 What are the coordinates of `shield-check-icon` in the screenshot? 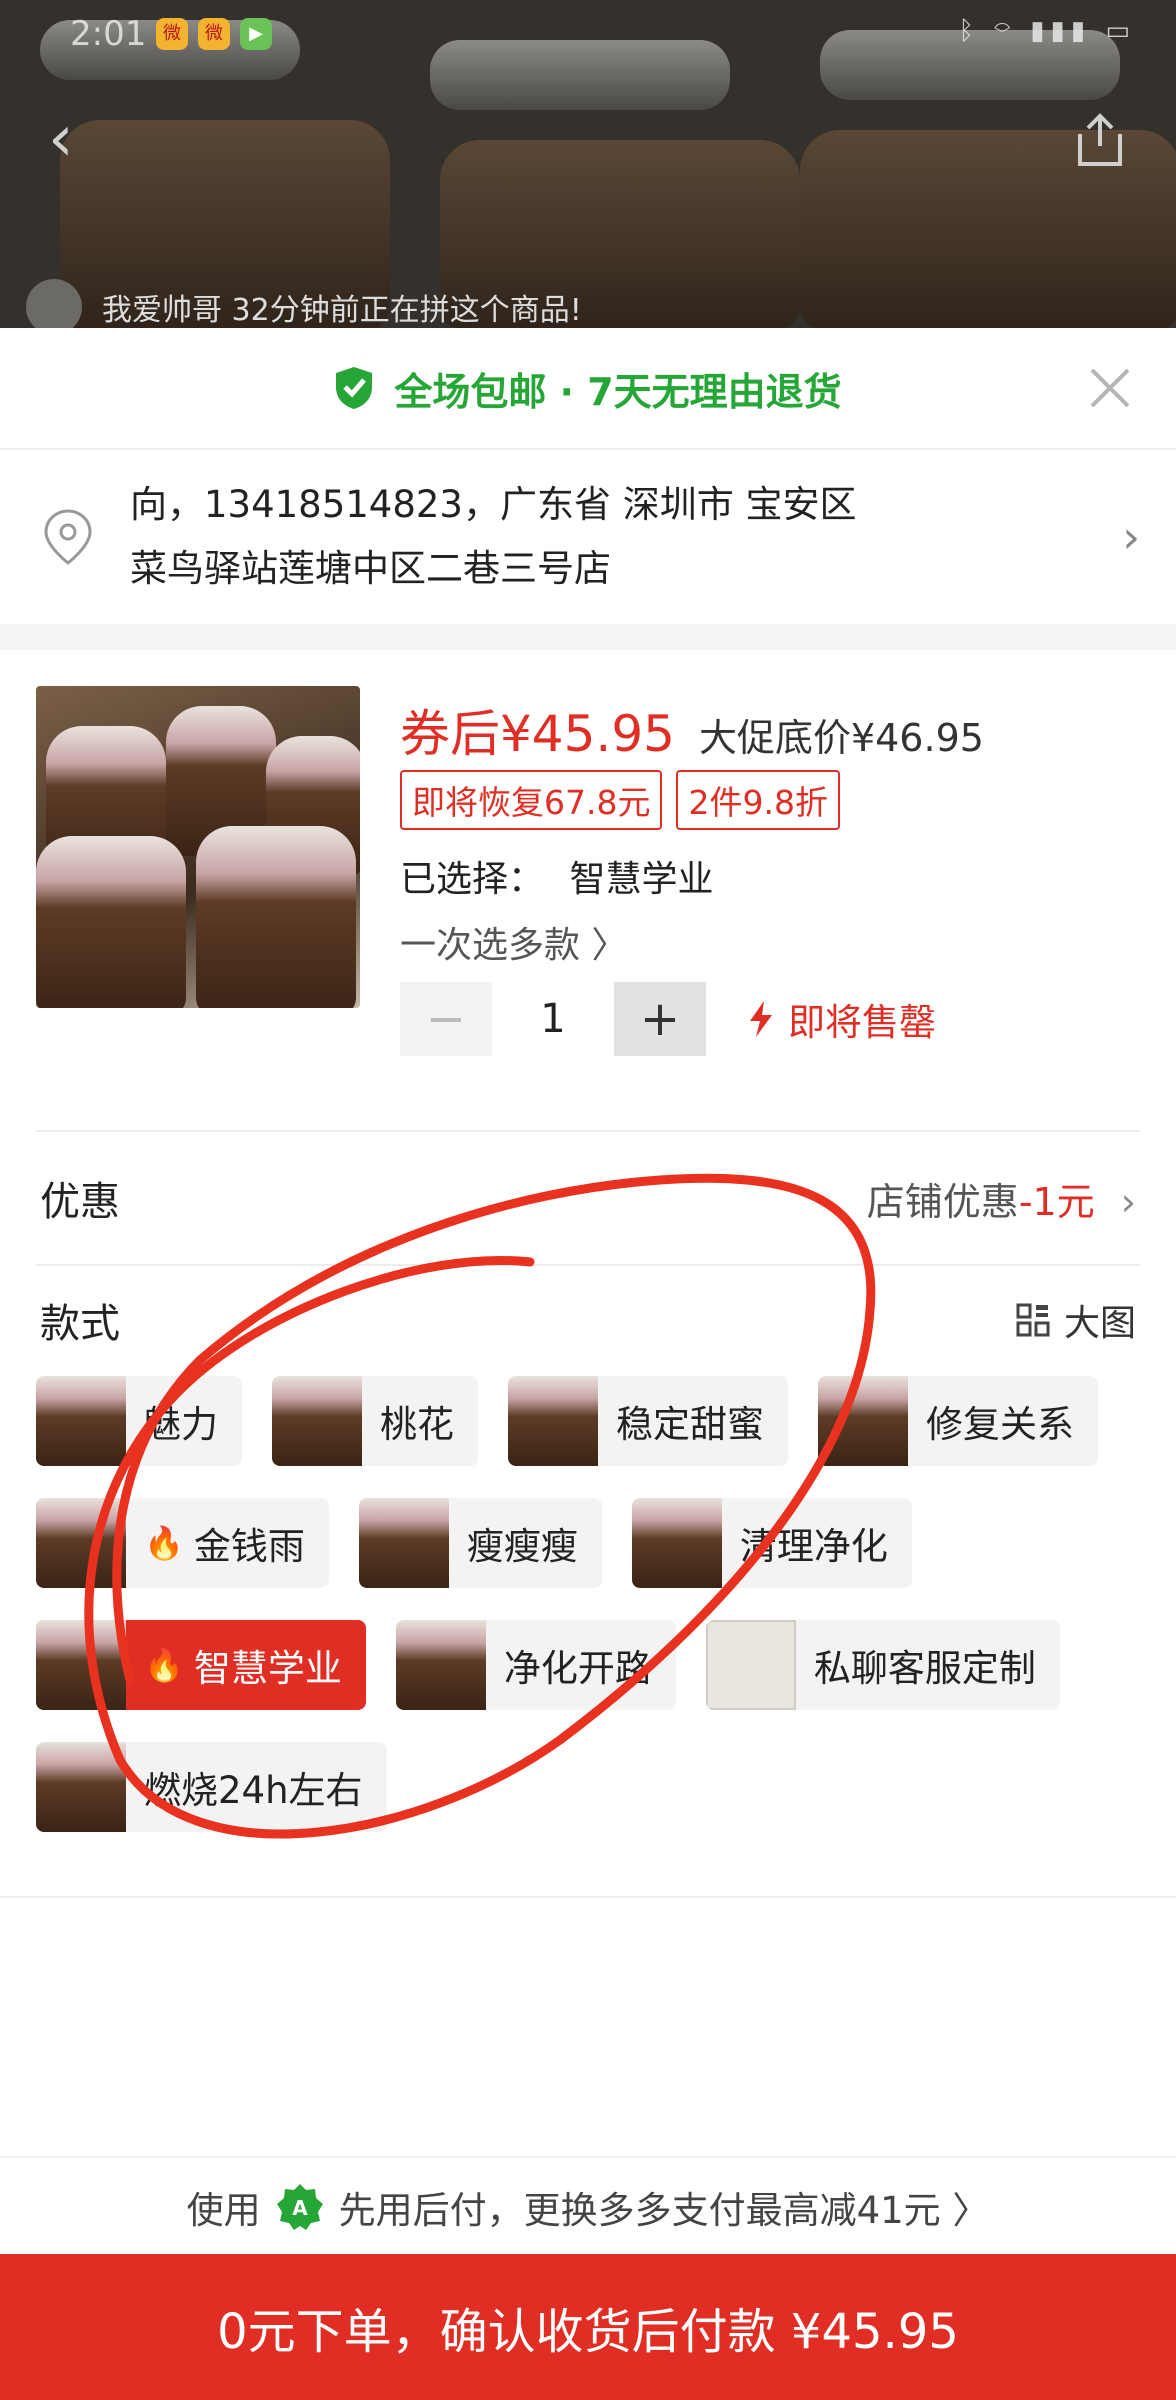 It's located at (354, 388).